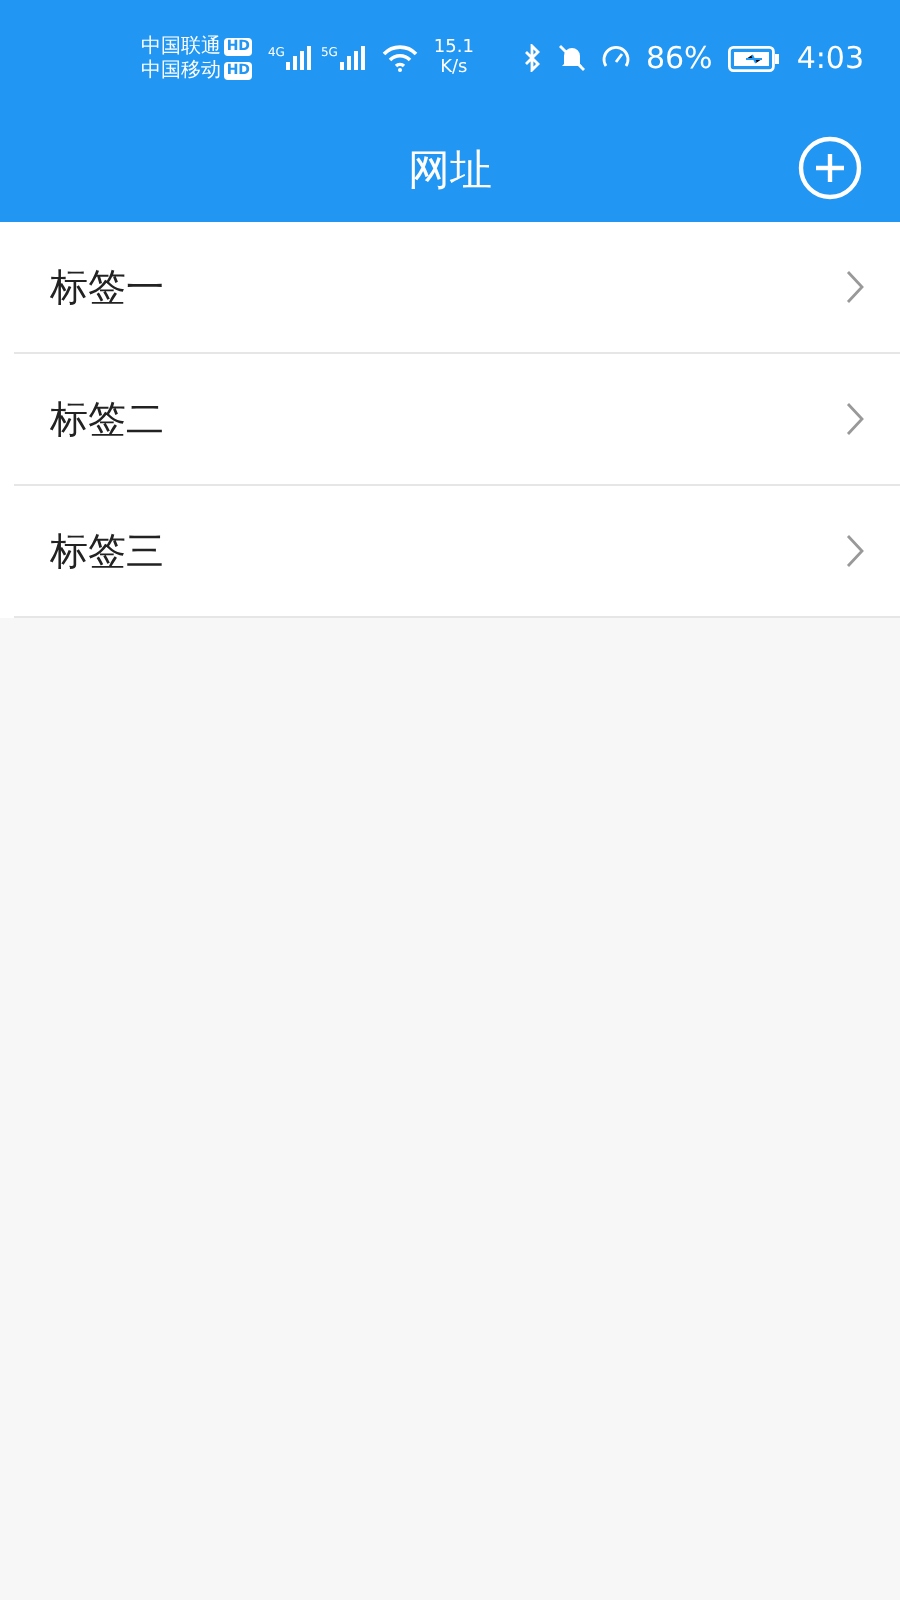 The width and height of the screenshot is (900, 1600). What do you see at coordinates (571, 58) in the screenshot?
I see `muted-bell-icon` at bounding box center [571, 58].